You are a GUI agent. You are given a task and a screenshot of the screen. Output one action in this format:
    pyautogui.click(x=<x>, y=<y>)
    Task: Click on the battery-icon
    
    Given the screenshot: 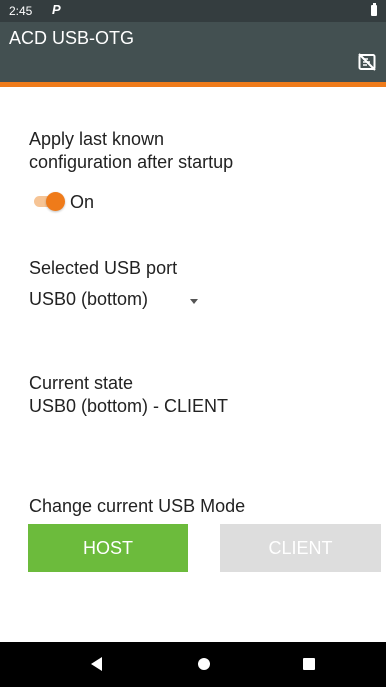 What is the action you would take?
    pyautogui.click(x=374, y=9)
    